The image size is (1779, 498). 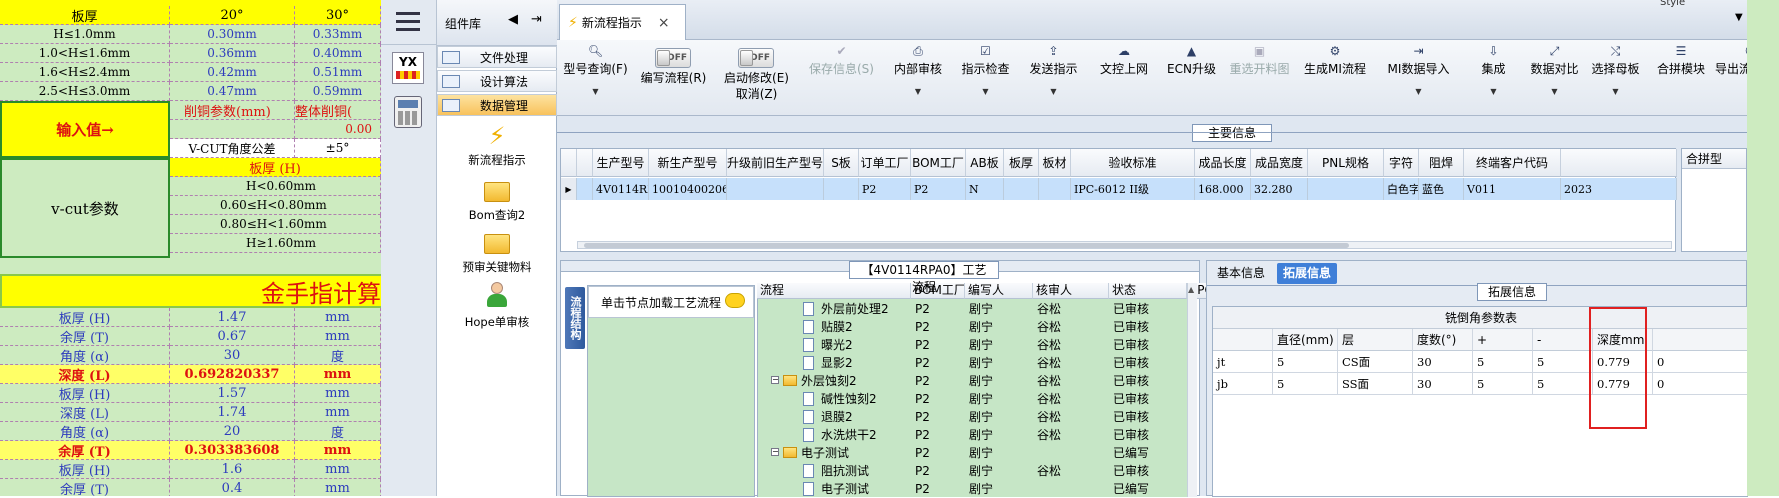 I want to click on close-icon: ×, so click(x=664, y=23).